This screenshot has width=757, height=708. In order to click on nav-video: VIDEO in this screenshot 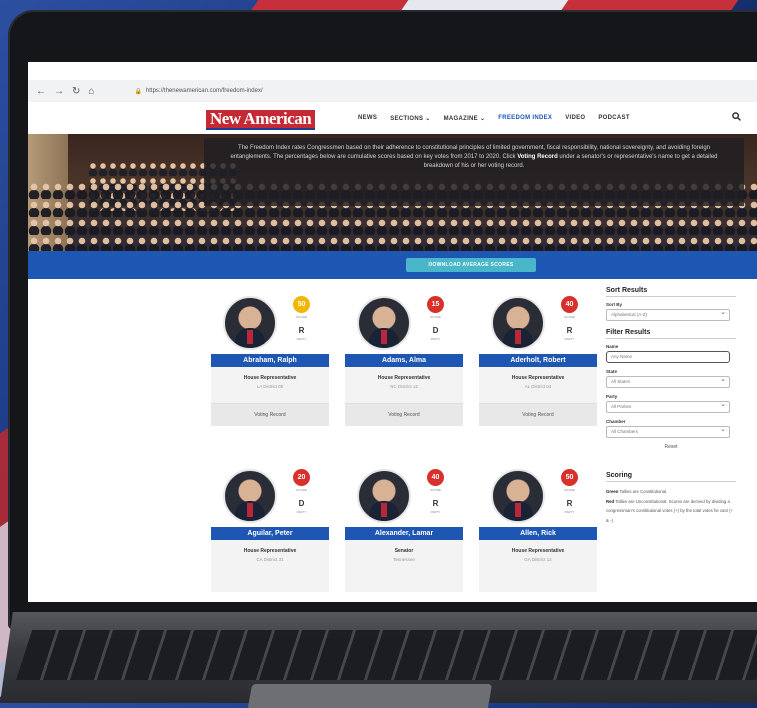, I will do `click(575, 118)`.